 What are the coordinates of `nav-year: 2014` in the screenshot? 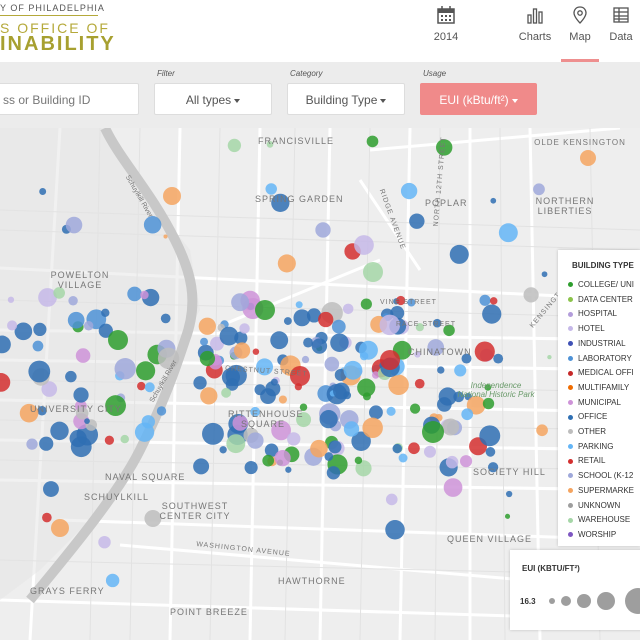 It's located at (446, 31).